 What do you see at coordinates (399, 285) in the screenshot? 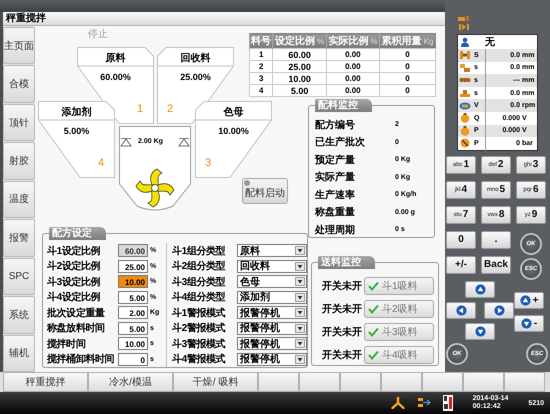
I see `feed-button: 斗1吸料` at bounding box center [399, 285].